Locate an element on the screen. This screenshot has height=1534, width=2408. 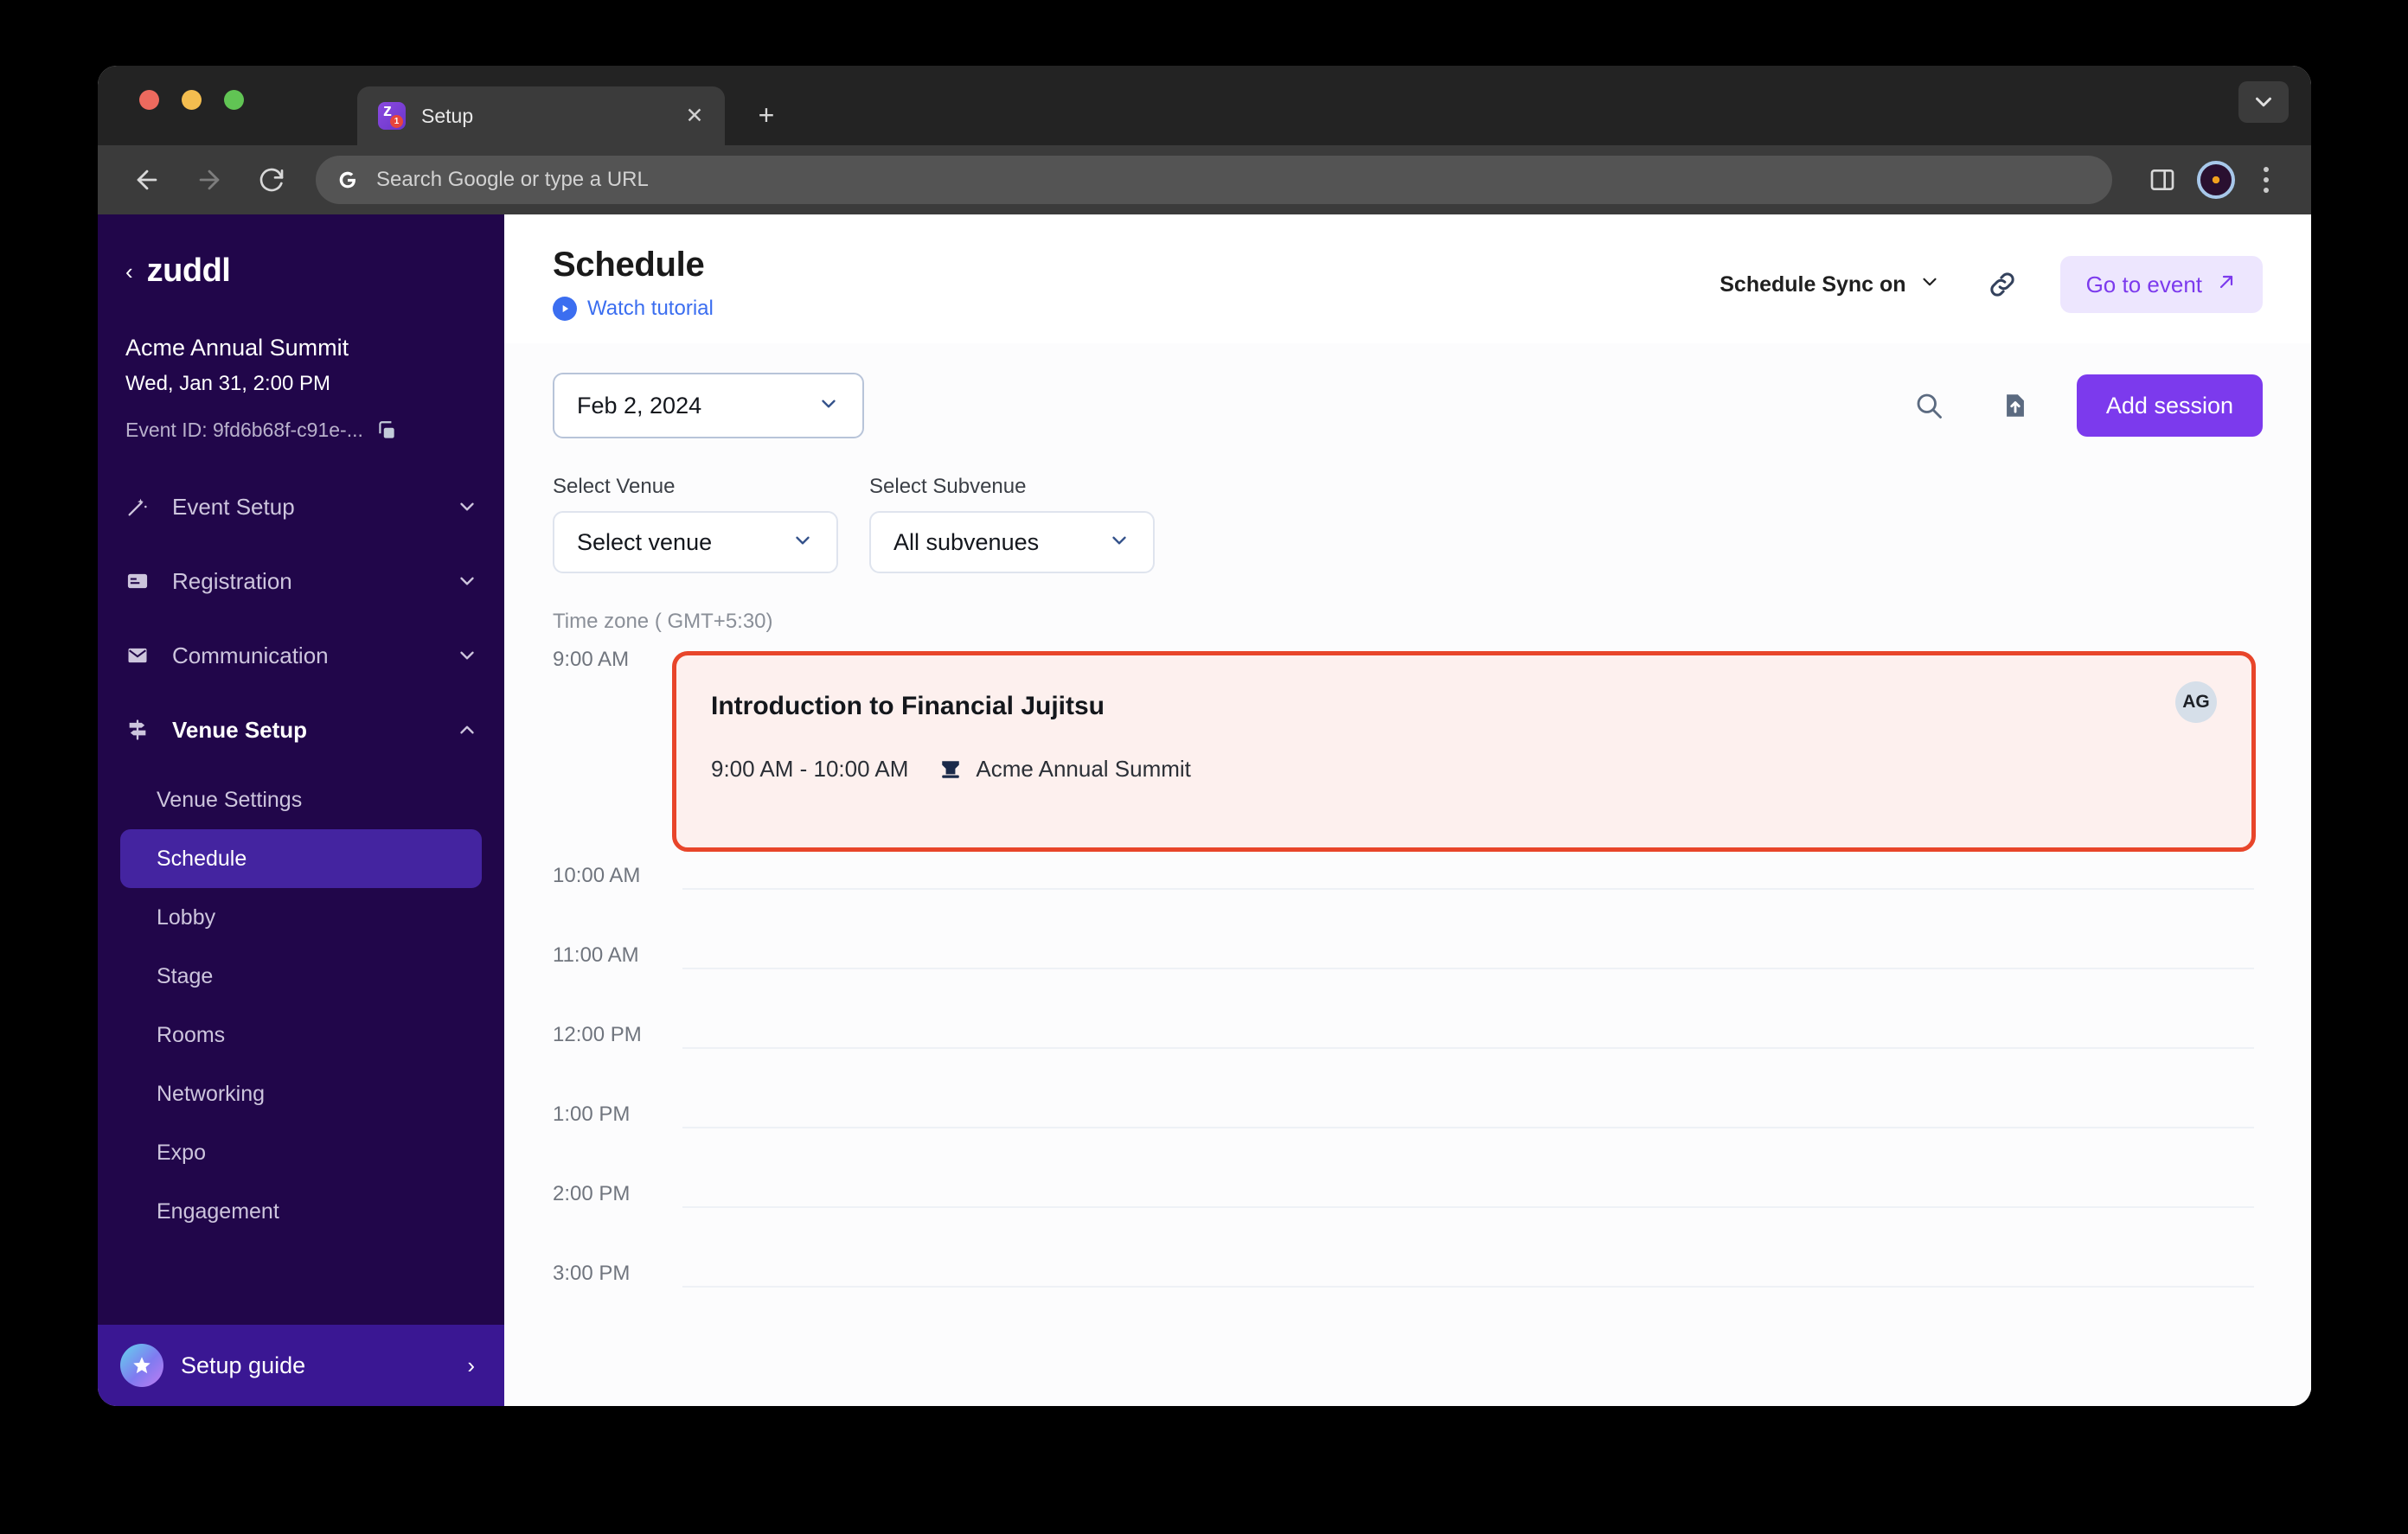
setup-guide-button: Setup guide › is located at coordinates (301, 1365).